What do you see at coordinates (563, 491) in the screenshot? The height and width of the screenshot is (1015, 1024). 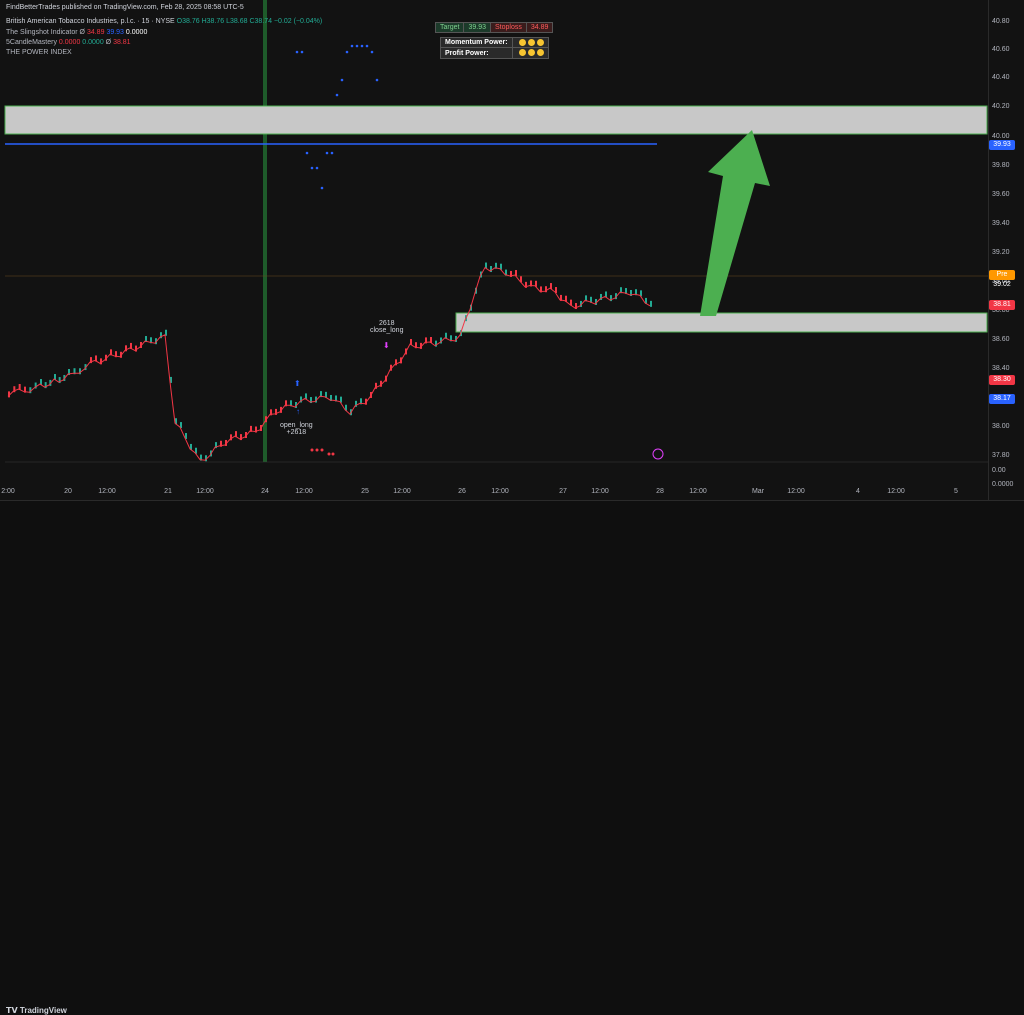 I see `time-label: 27` at bounding box center [563, 491].